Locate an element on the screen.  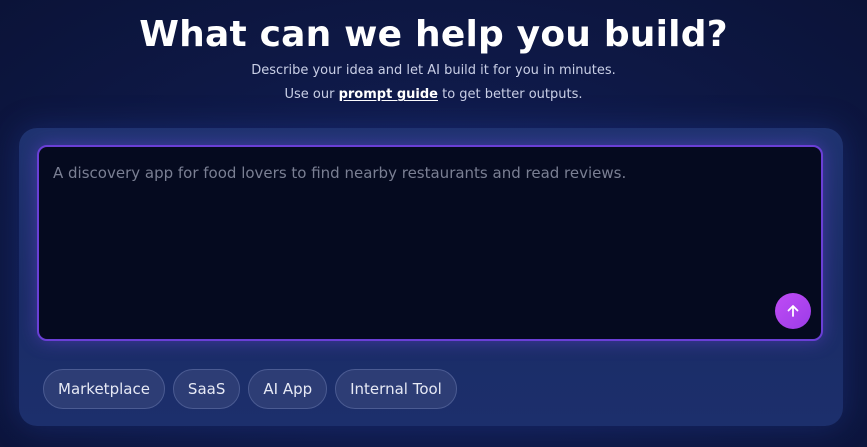
chip-saas: SaaS is located at coordinates (206, 389).